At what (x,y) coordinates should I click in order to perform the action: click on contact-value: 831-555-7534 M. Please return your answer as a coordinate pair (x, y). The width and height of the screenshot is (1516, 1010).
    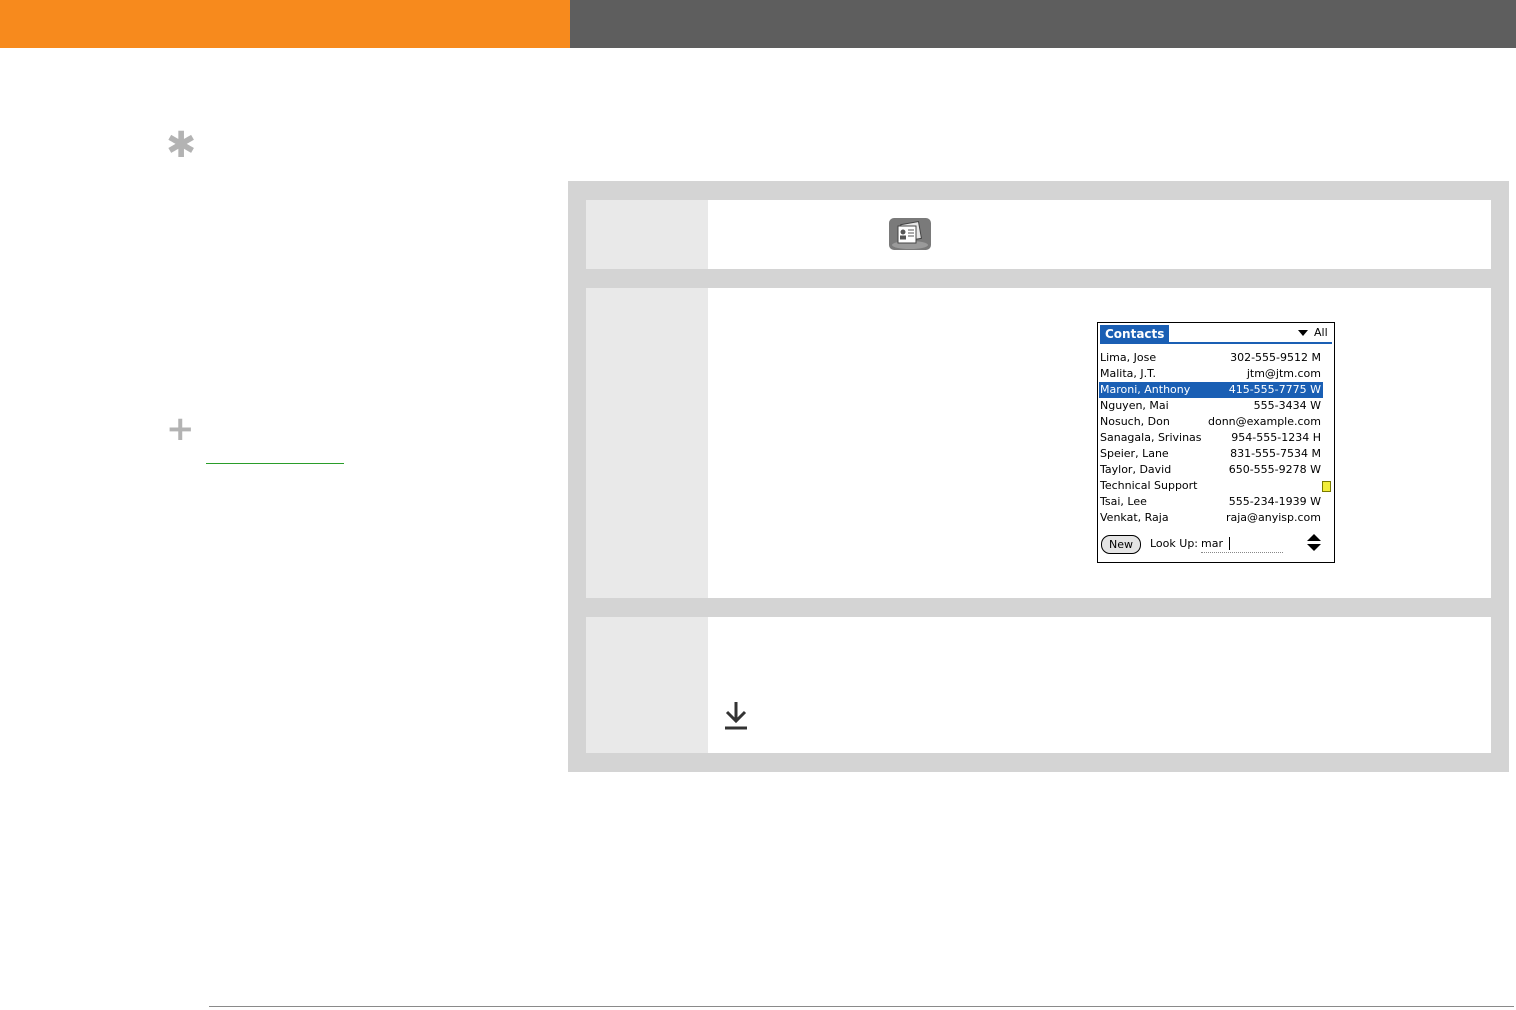
    Looking at the image, I should click on (1275, 453).